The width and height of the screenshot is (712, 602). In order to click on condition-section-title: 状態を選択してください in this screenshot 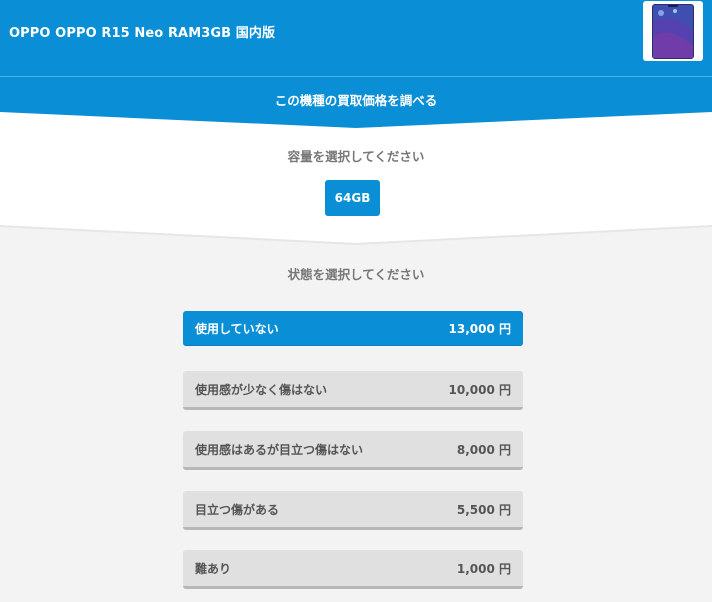, I will do `click(356, 274)`.